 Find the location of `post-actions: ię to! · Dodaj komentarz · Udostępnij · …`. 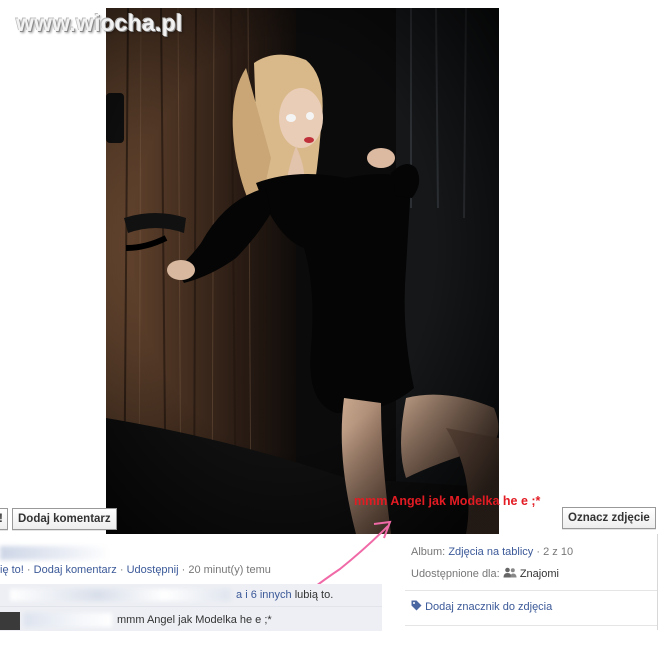

post-actions: ię to! · Dodaj komentarz · Udostępnij · … is located at coordinates (135, 570).